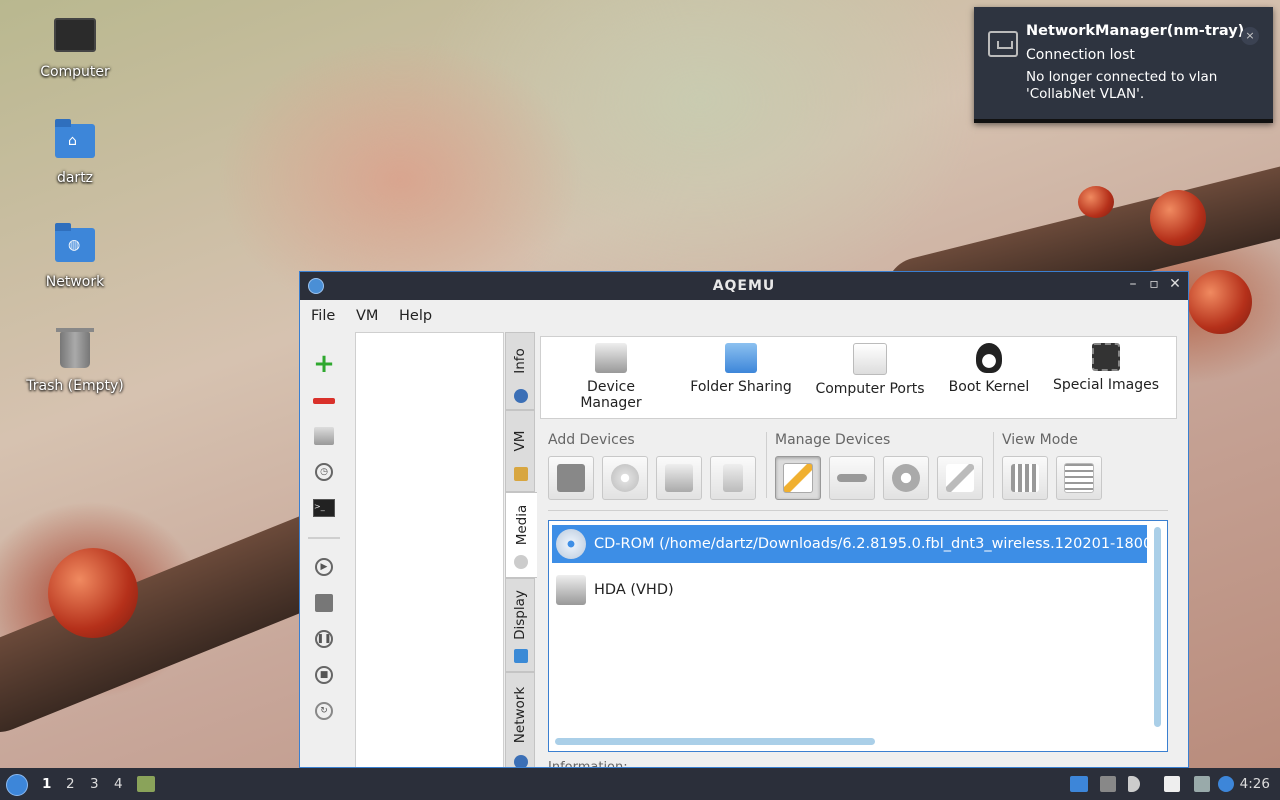 Image resolution: width=1280 pixels, height=800 pixels. What do you see at coordinates (906, 478) in the screenshot?
I see `device-properties-button` at bounding box center [906, 478].